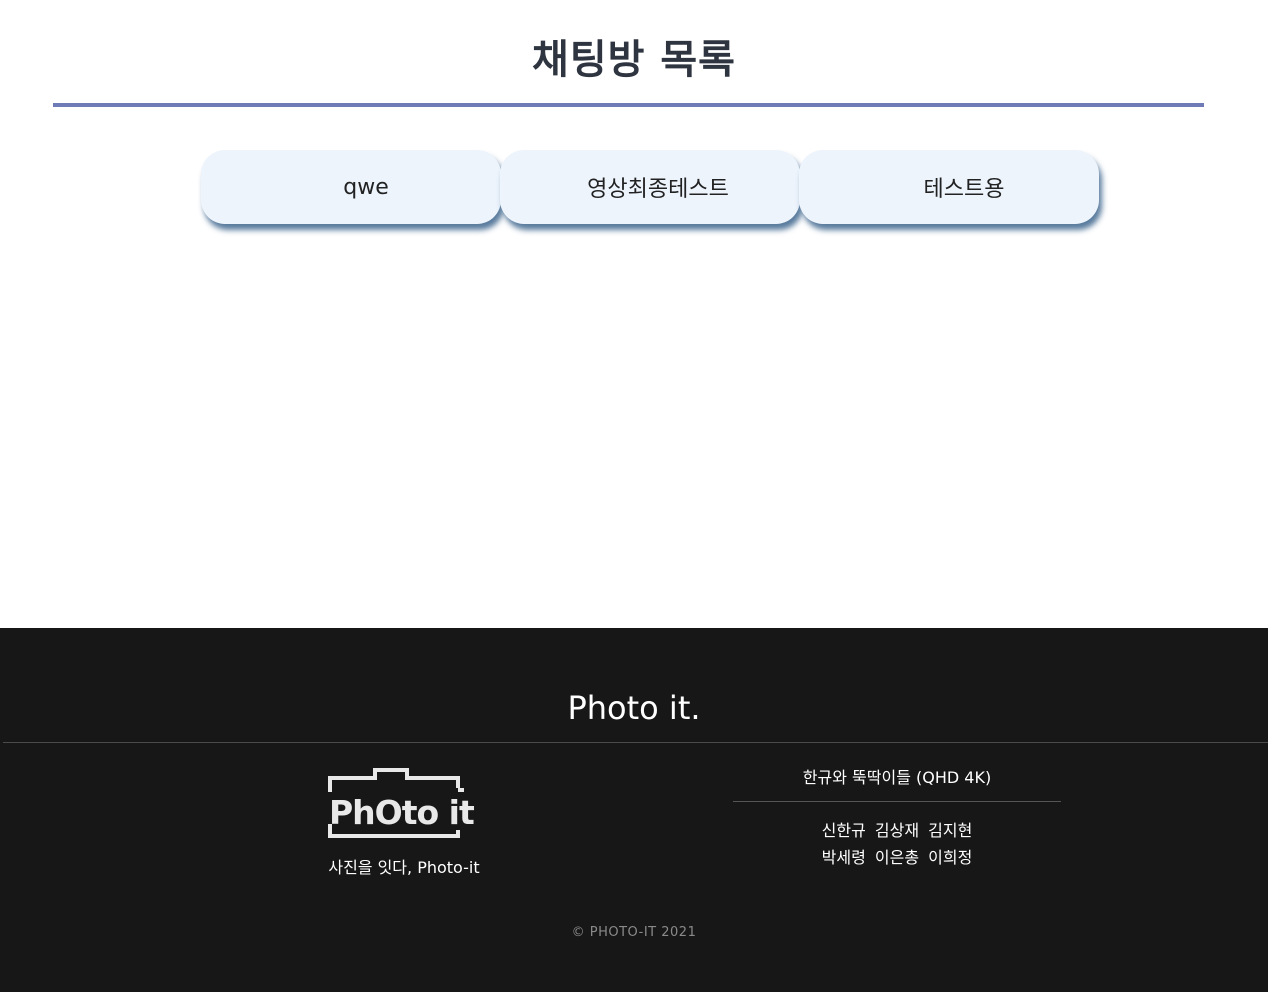 The height and width of the screenshot is (992, 1268). I want to click on title-divider, so click(628, 105).